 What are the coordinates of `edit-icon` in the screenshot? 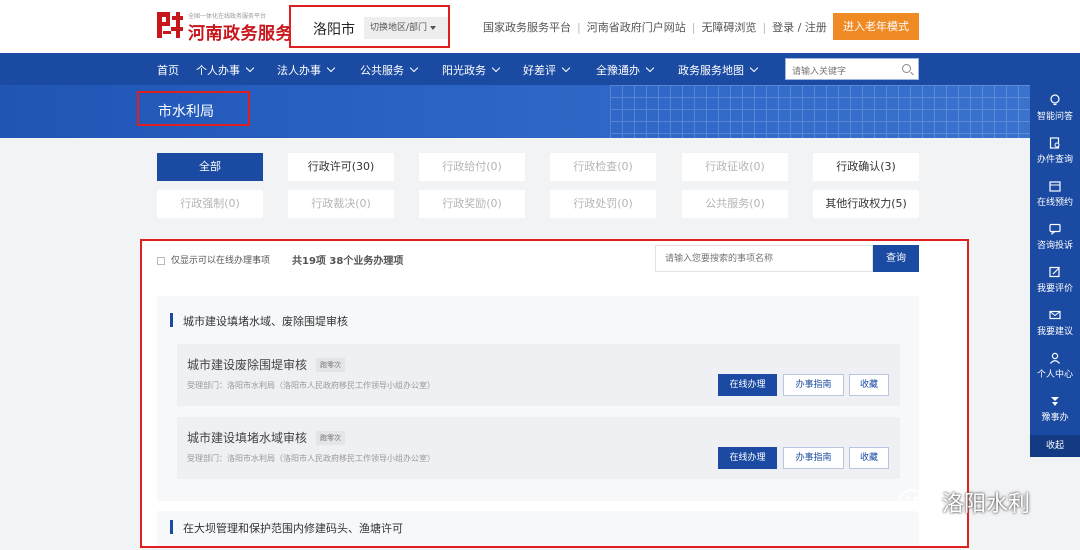 It's located at (1054, 272).